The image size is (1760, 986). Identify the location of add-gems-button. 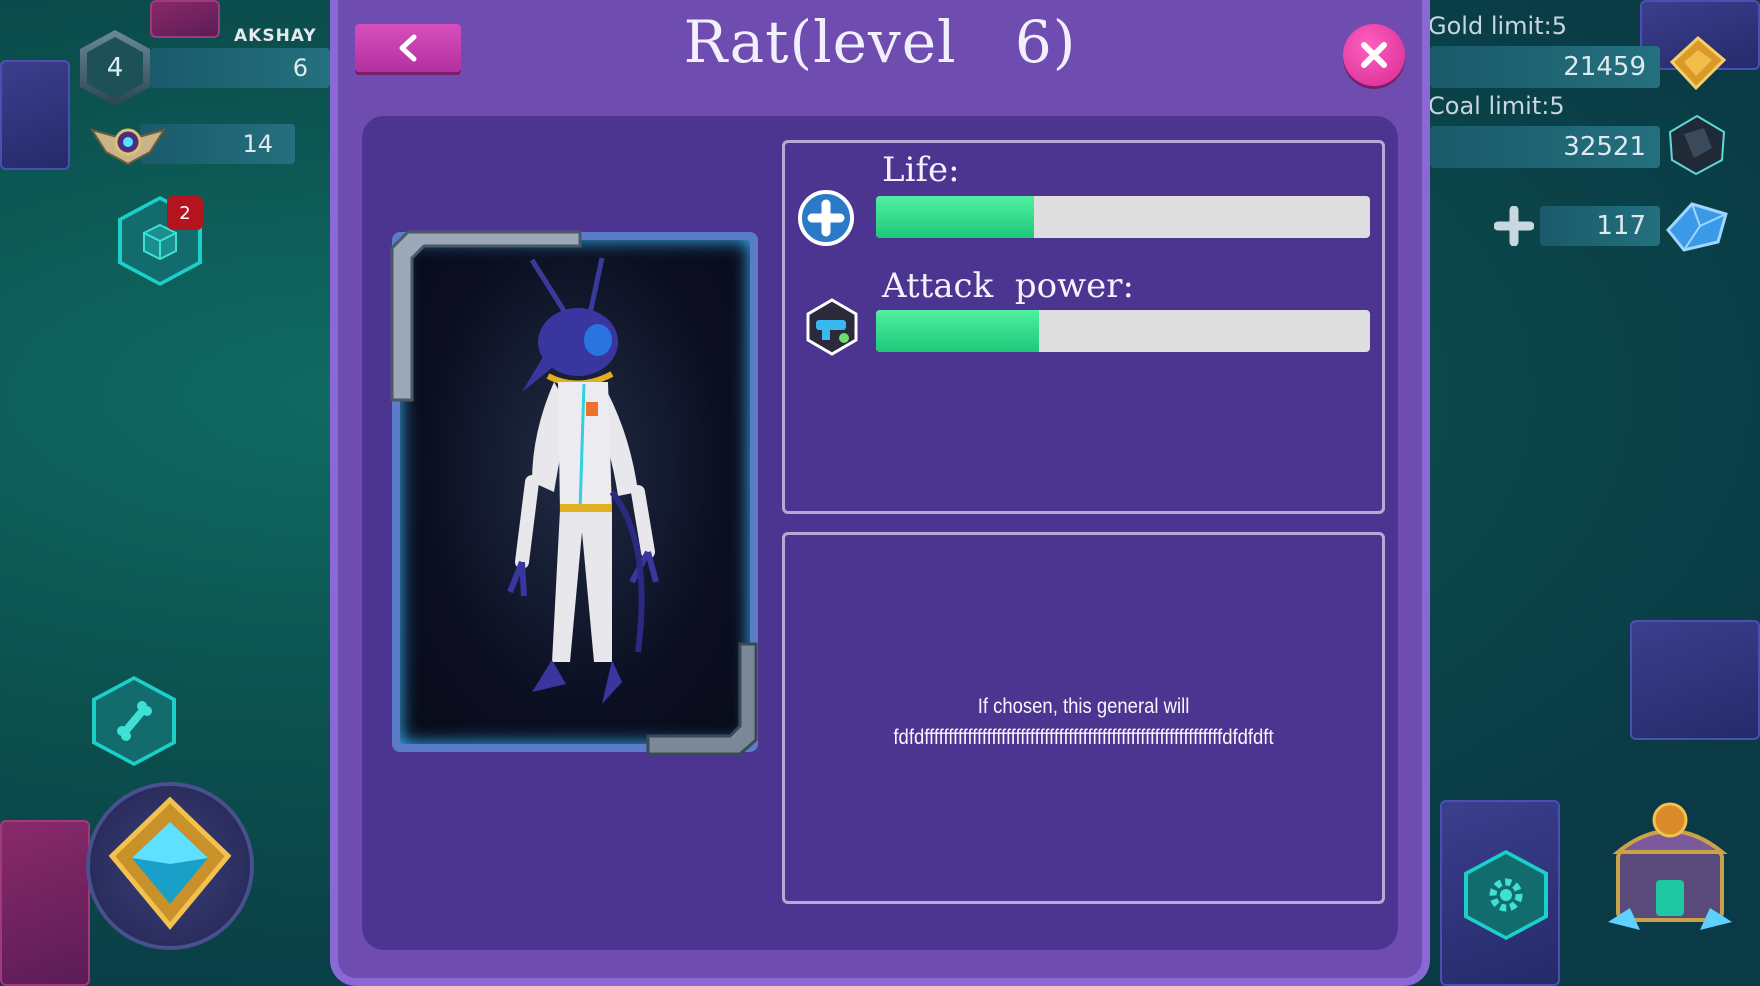
(1514, 226).